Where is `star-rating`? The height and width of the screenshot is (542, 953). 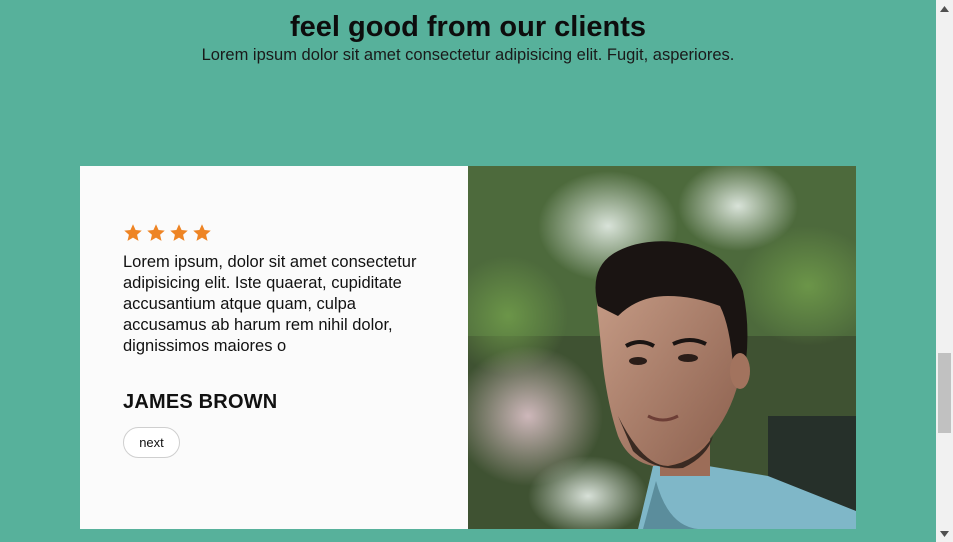
star-rating is located at coordinates (167, 233).